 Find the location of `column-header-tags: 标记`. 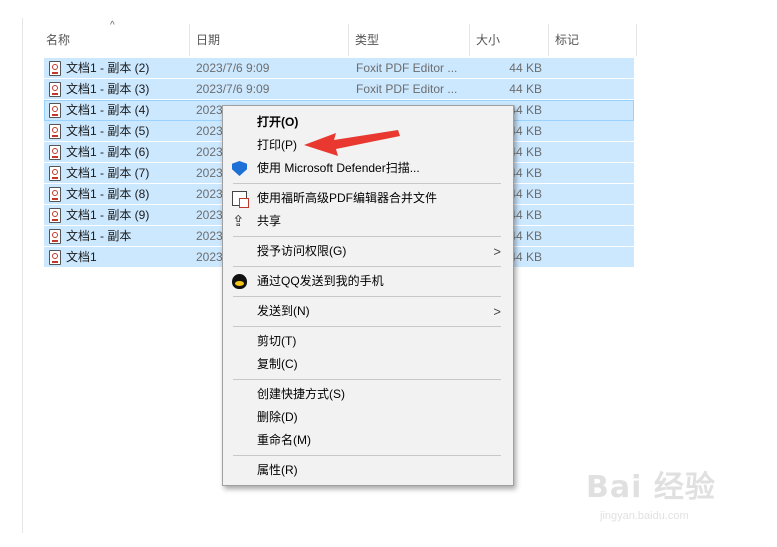

column-header-tags: 标记 is located at coordinates (592, 40).